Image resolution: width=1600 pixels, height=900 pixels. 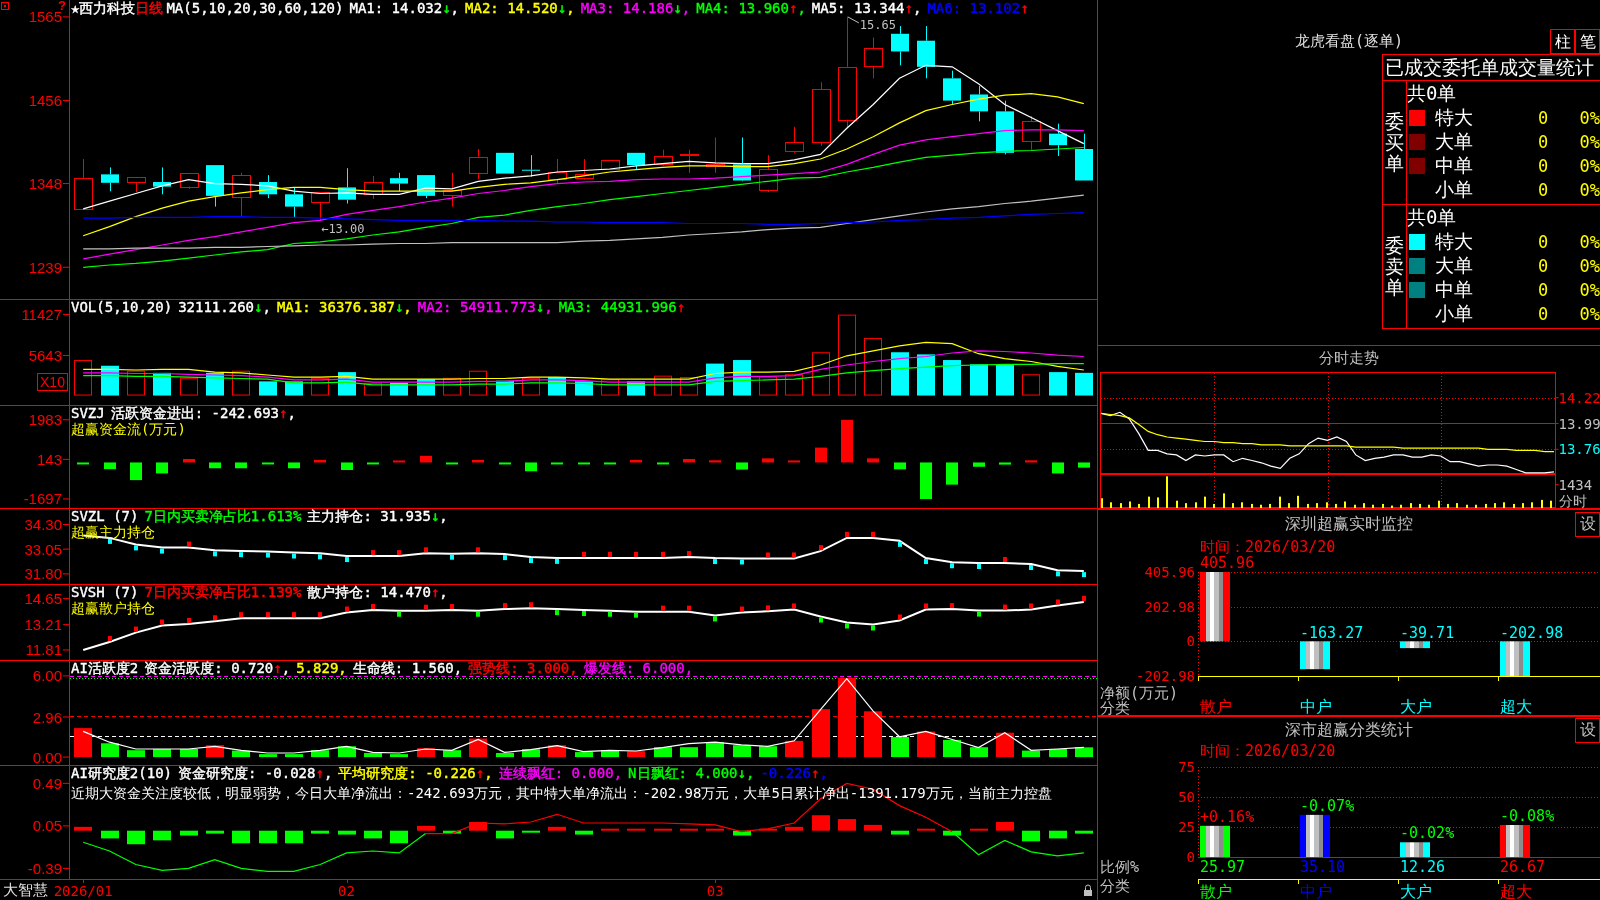 What do you see at coordinates (255, 773) in the screenshot?
I see `indicator-reading: 资金研究度: -0.028↑,` at bounding box center [255, 773].